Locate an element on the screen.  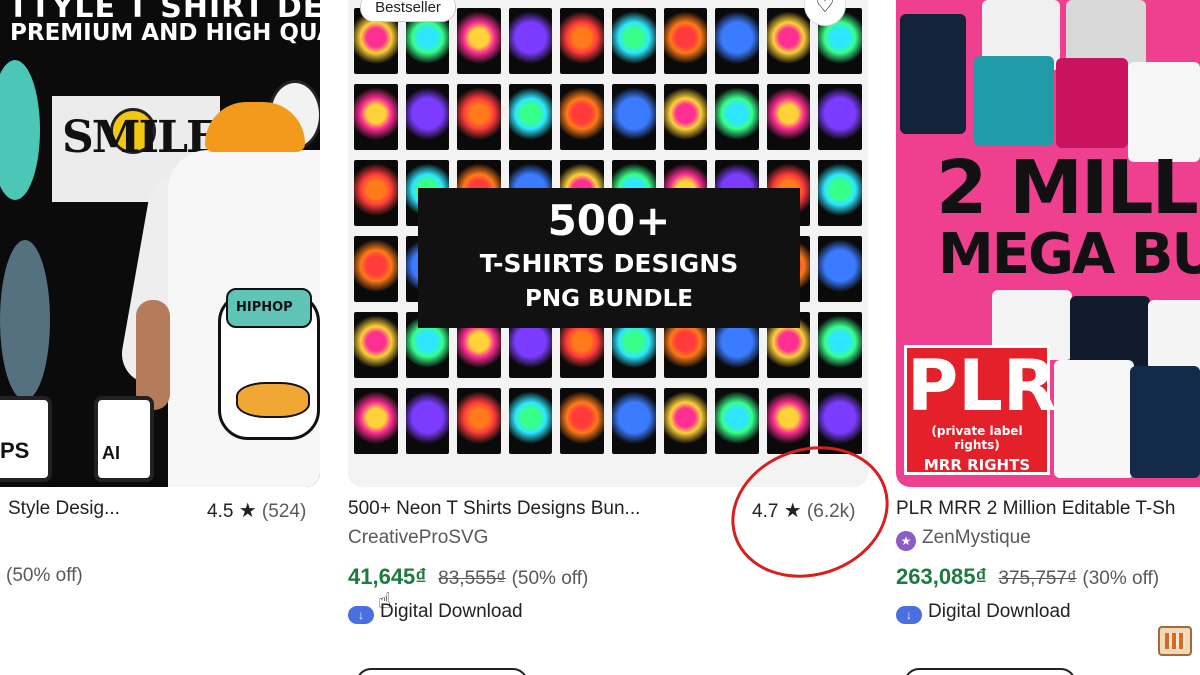
shop-avatar-icon: ★ is located at coordinates (906, 541).